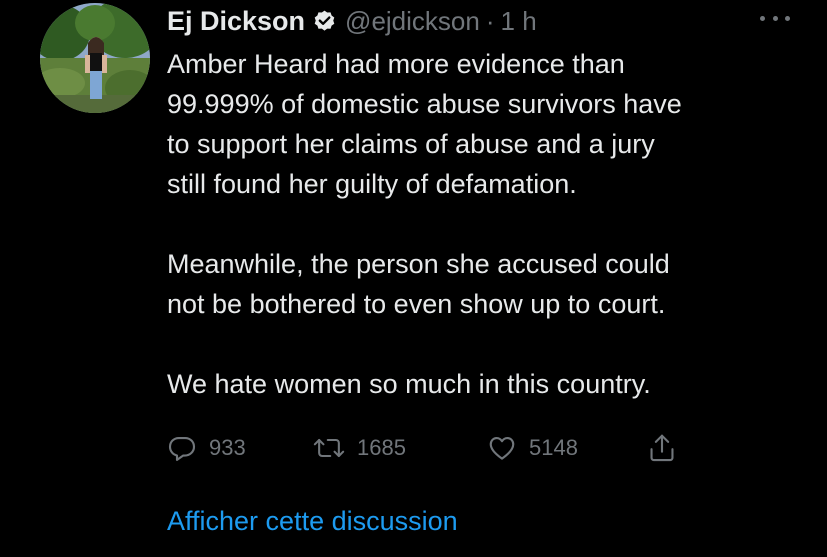 The image size is (827, 557). Describe the element at coordinates (312, 521) in the screenshot. I see `show-thread-link: Afficher cette discussion` at that location.